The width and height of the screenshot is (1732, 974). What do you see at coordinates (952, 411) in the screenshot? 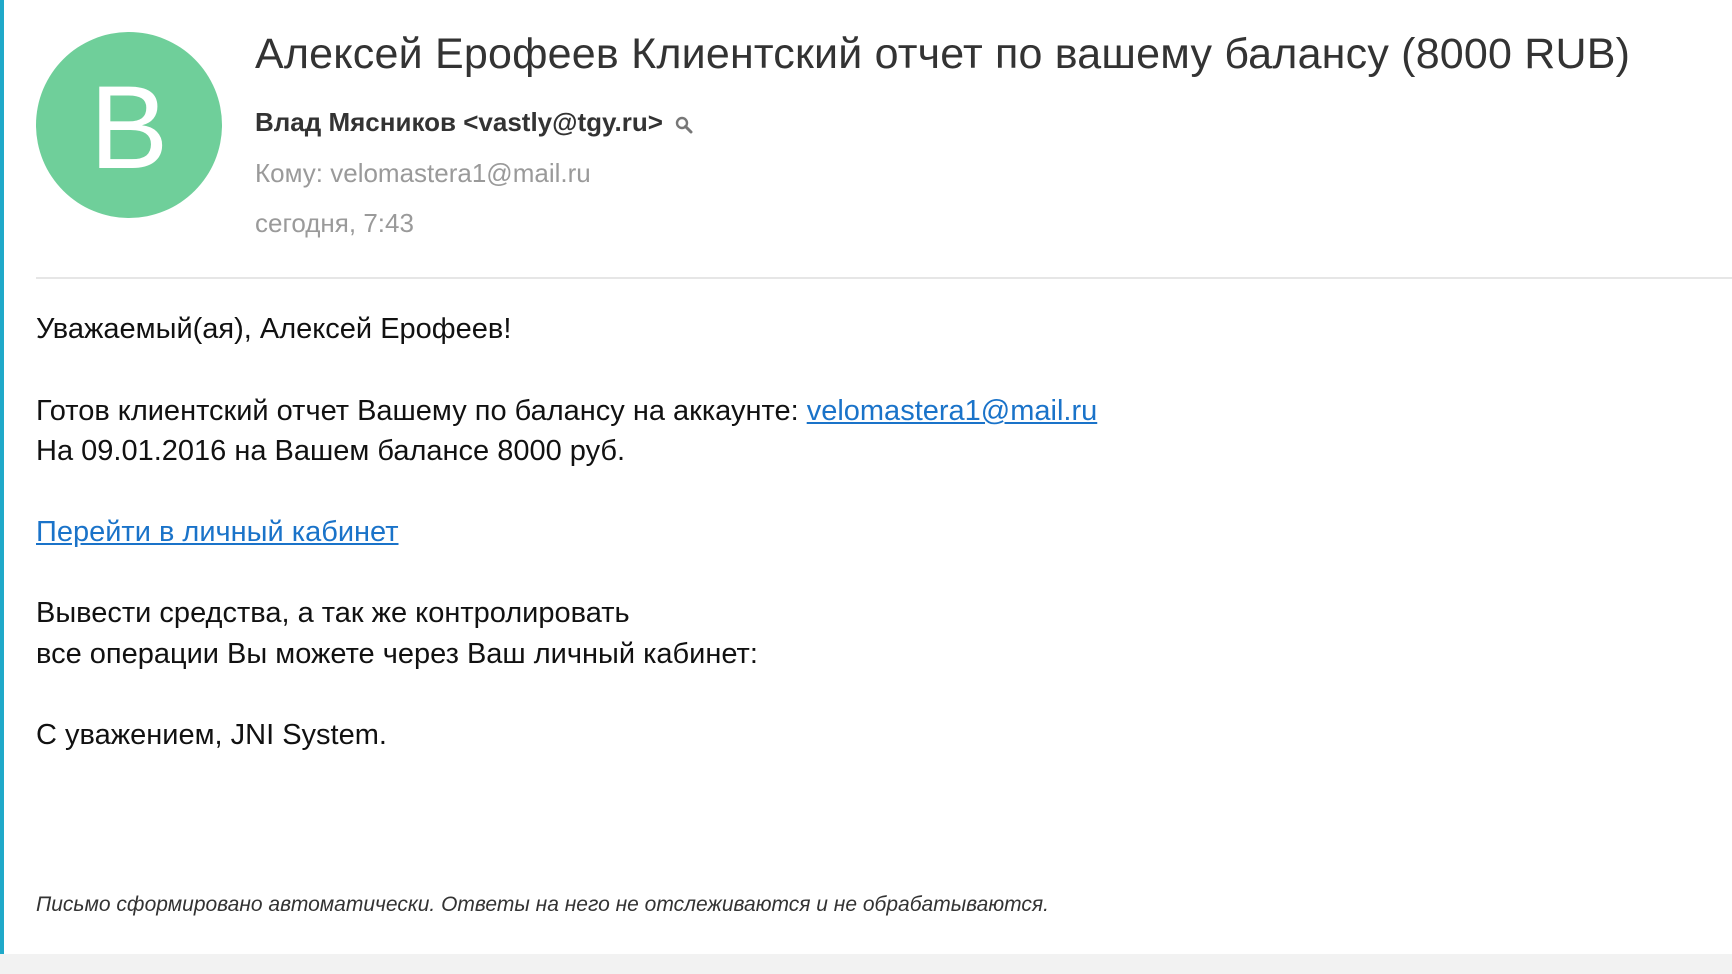
I see `account-link: velomastera1@mail.ru` at bounding box center [952, 411].